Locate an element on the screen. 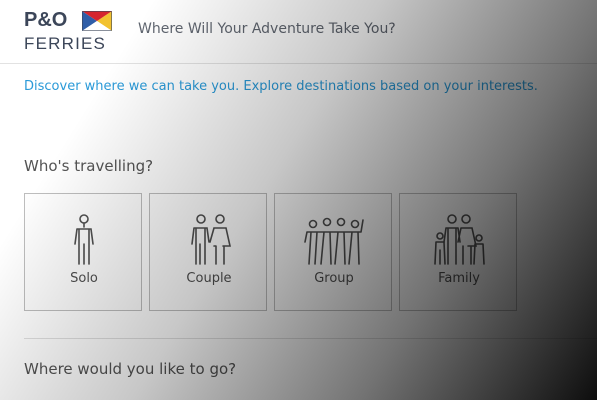 This screenshot has width=597, height=400. family-option-card: Family is located at coordinates (458, 252).